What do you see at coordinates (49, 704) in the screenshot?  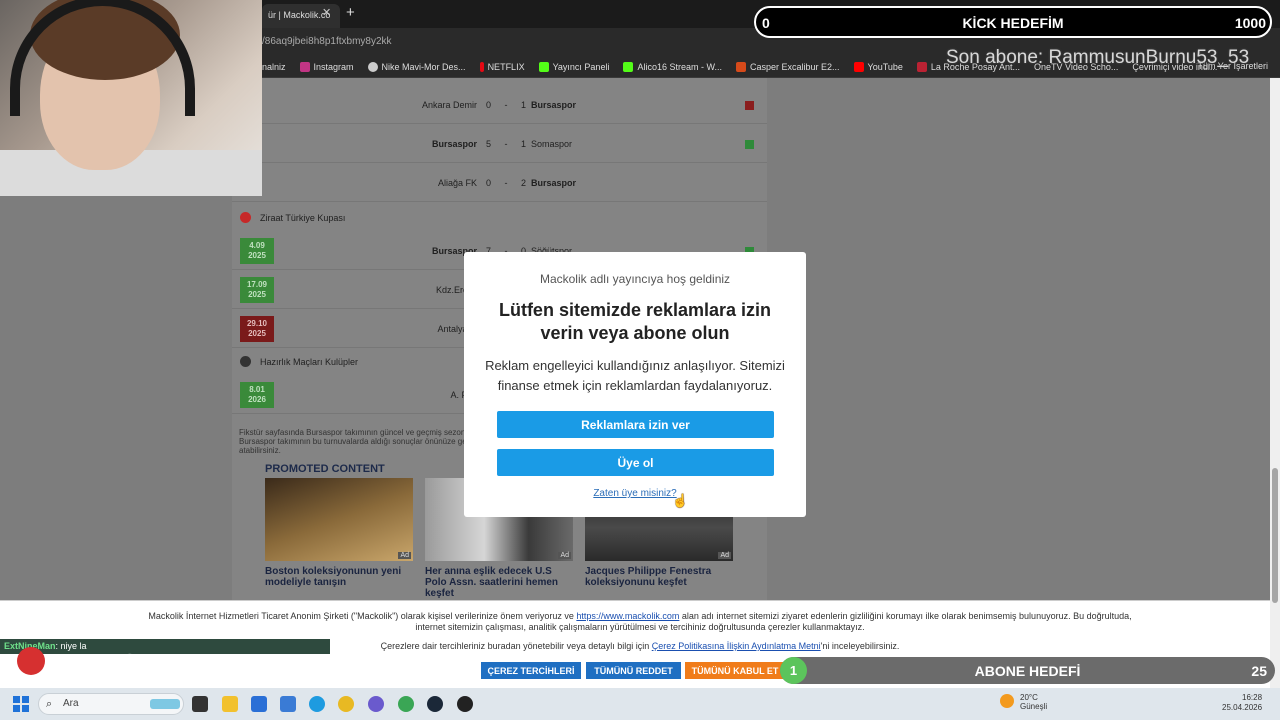 I see `search-icon: ⌕` at bounding box center [49, 704].